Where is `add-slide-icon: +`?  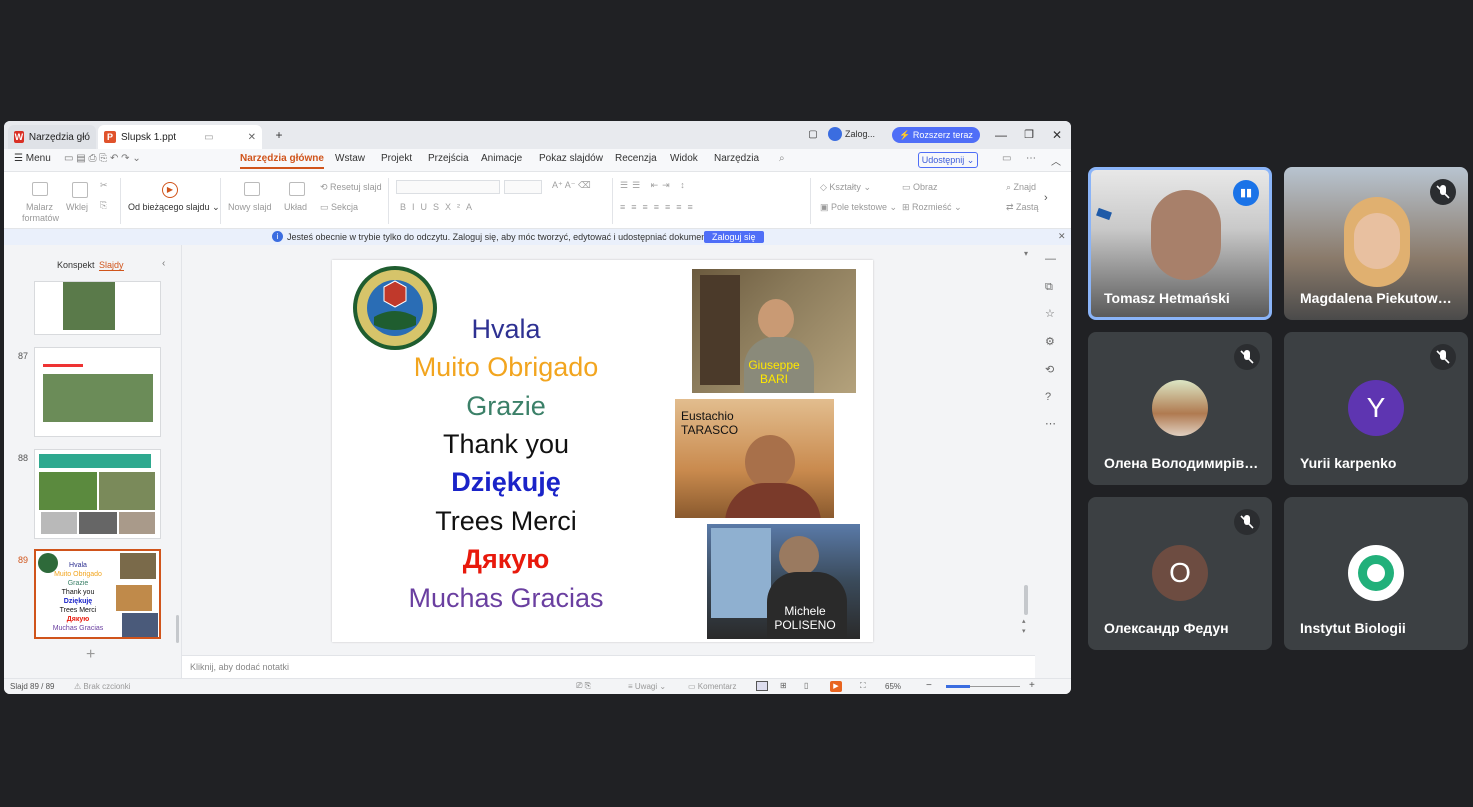
add-slide-icon: + is located at coordinates (90, 655).